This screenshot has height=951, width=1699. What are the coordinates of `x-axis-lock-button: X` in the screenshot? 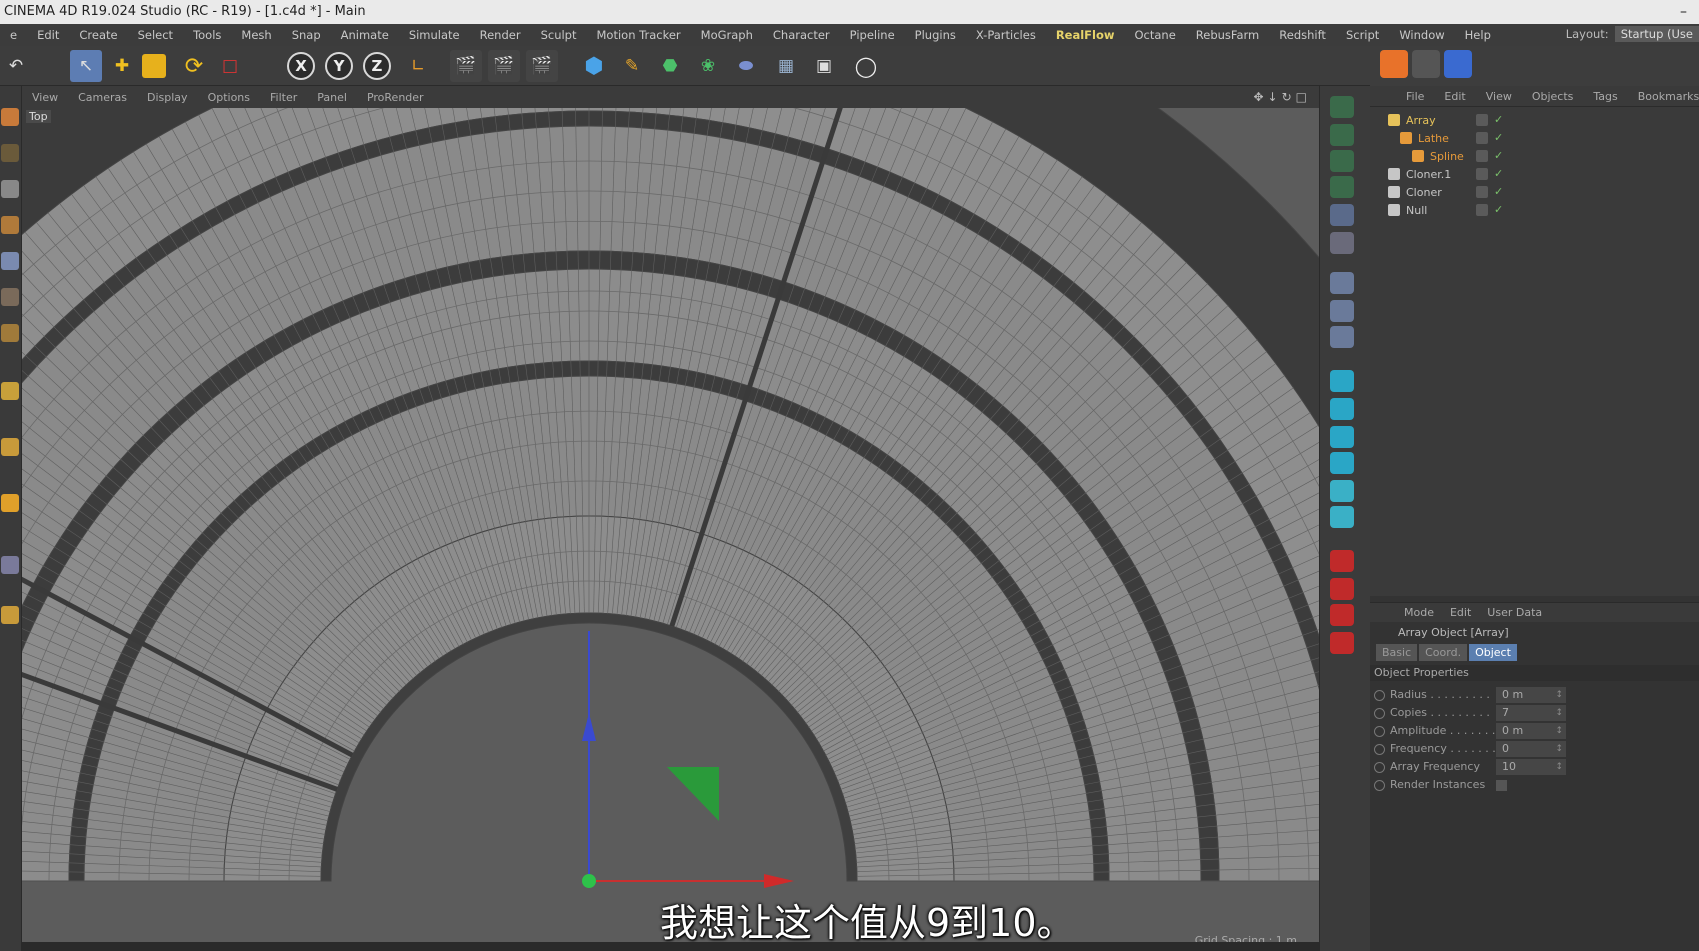 It's located at (301, 66).